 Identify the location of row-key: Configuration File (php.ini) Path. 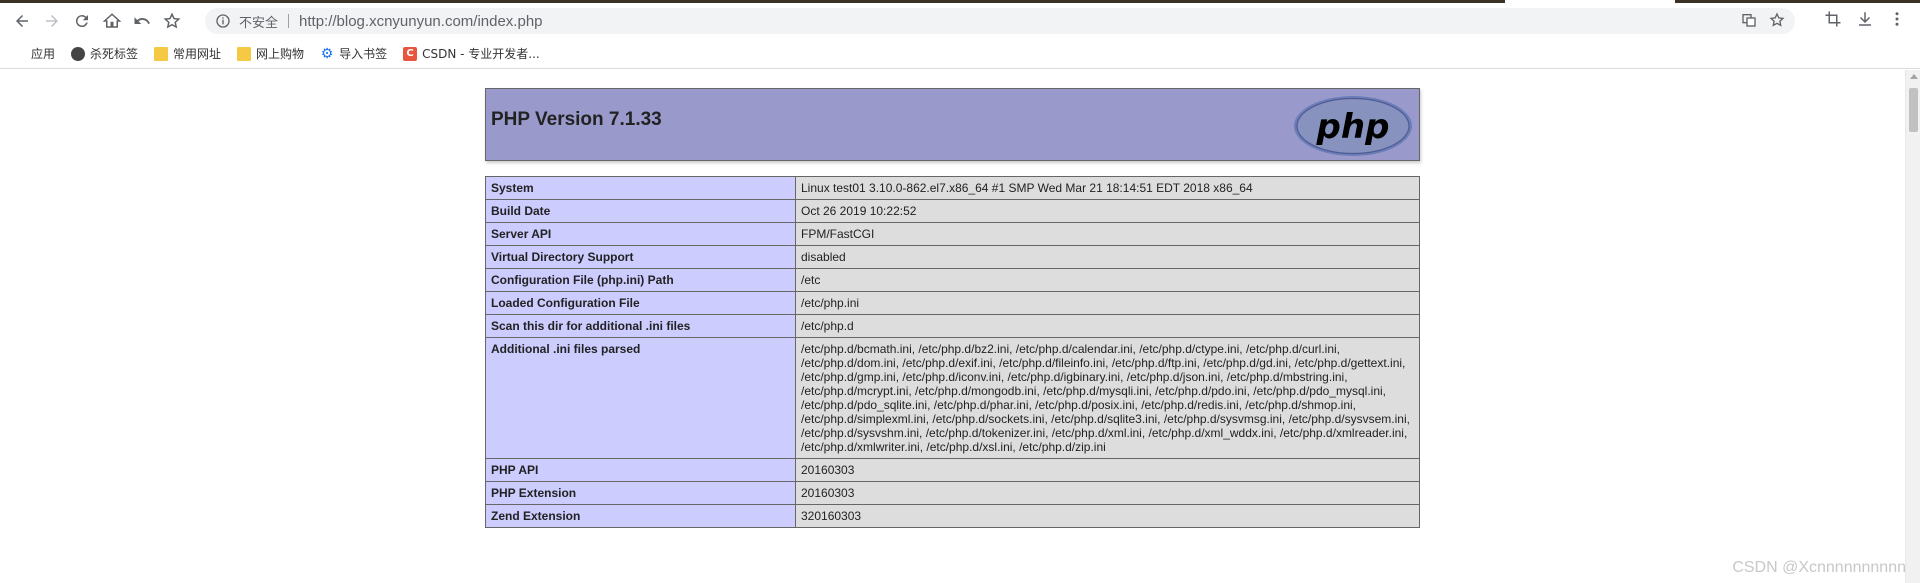
(640, 280).